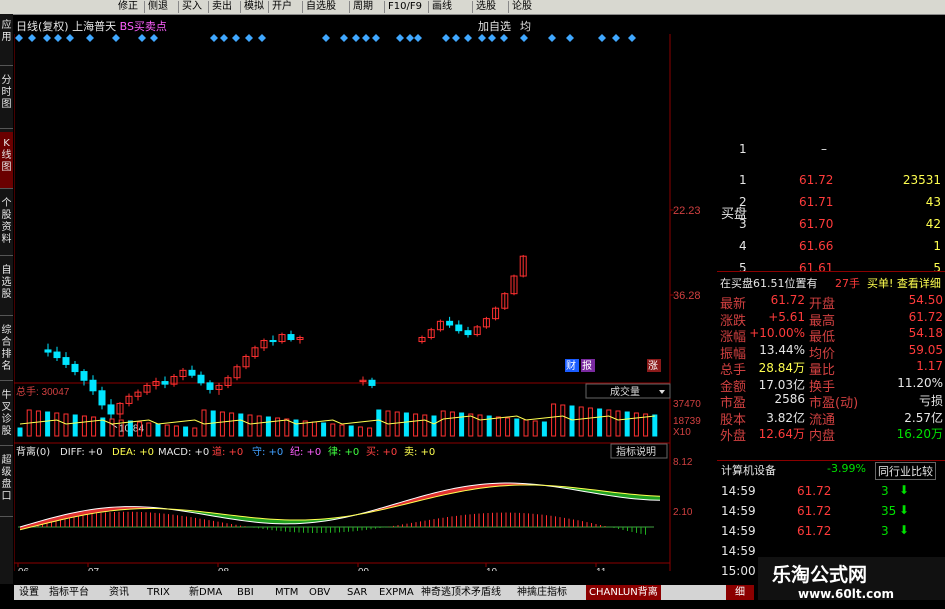 The width and height of the screenshot is (945, 609). Describe the element at coordinates (158, 592) in the screenshot. I see `bottom-tab-3: TRIX` at that location.